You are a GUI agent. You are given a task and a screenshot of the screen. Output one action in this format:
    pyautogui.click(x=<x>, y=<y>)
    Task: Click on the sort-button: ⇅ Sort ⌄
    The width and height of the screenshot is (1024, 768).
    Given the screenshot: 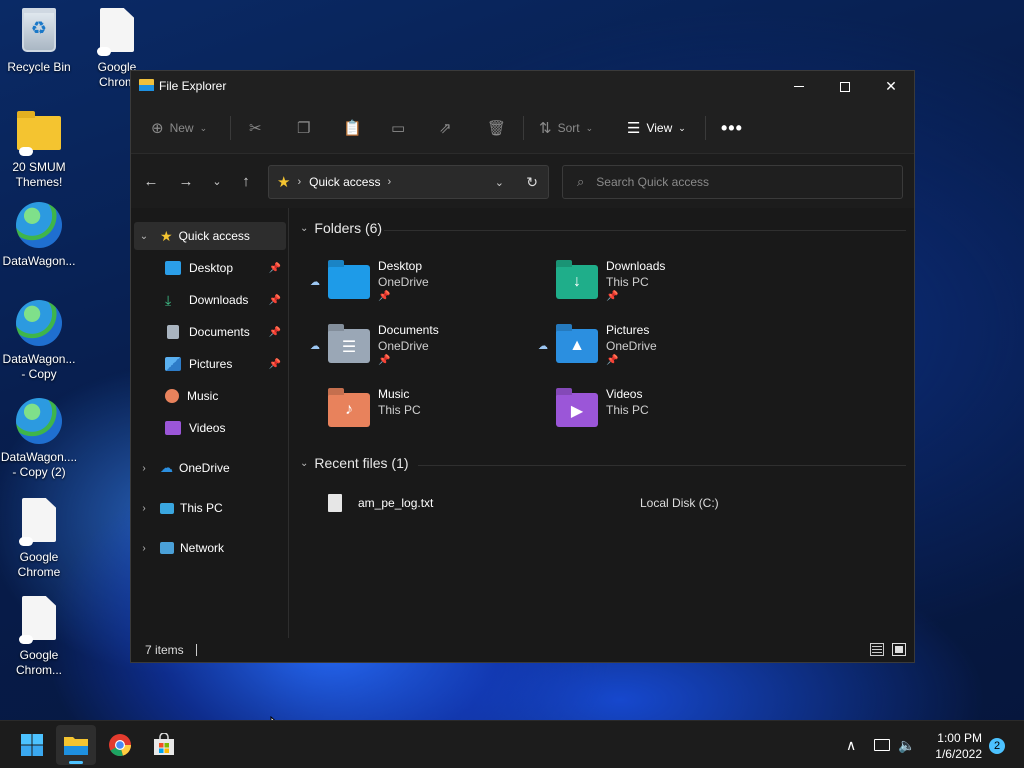 What is the action you would take?
    pyautogui.click(x=566, y=128)
    